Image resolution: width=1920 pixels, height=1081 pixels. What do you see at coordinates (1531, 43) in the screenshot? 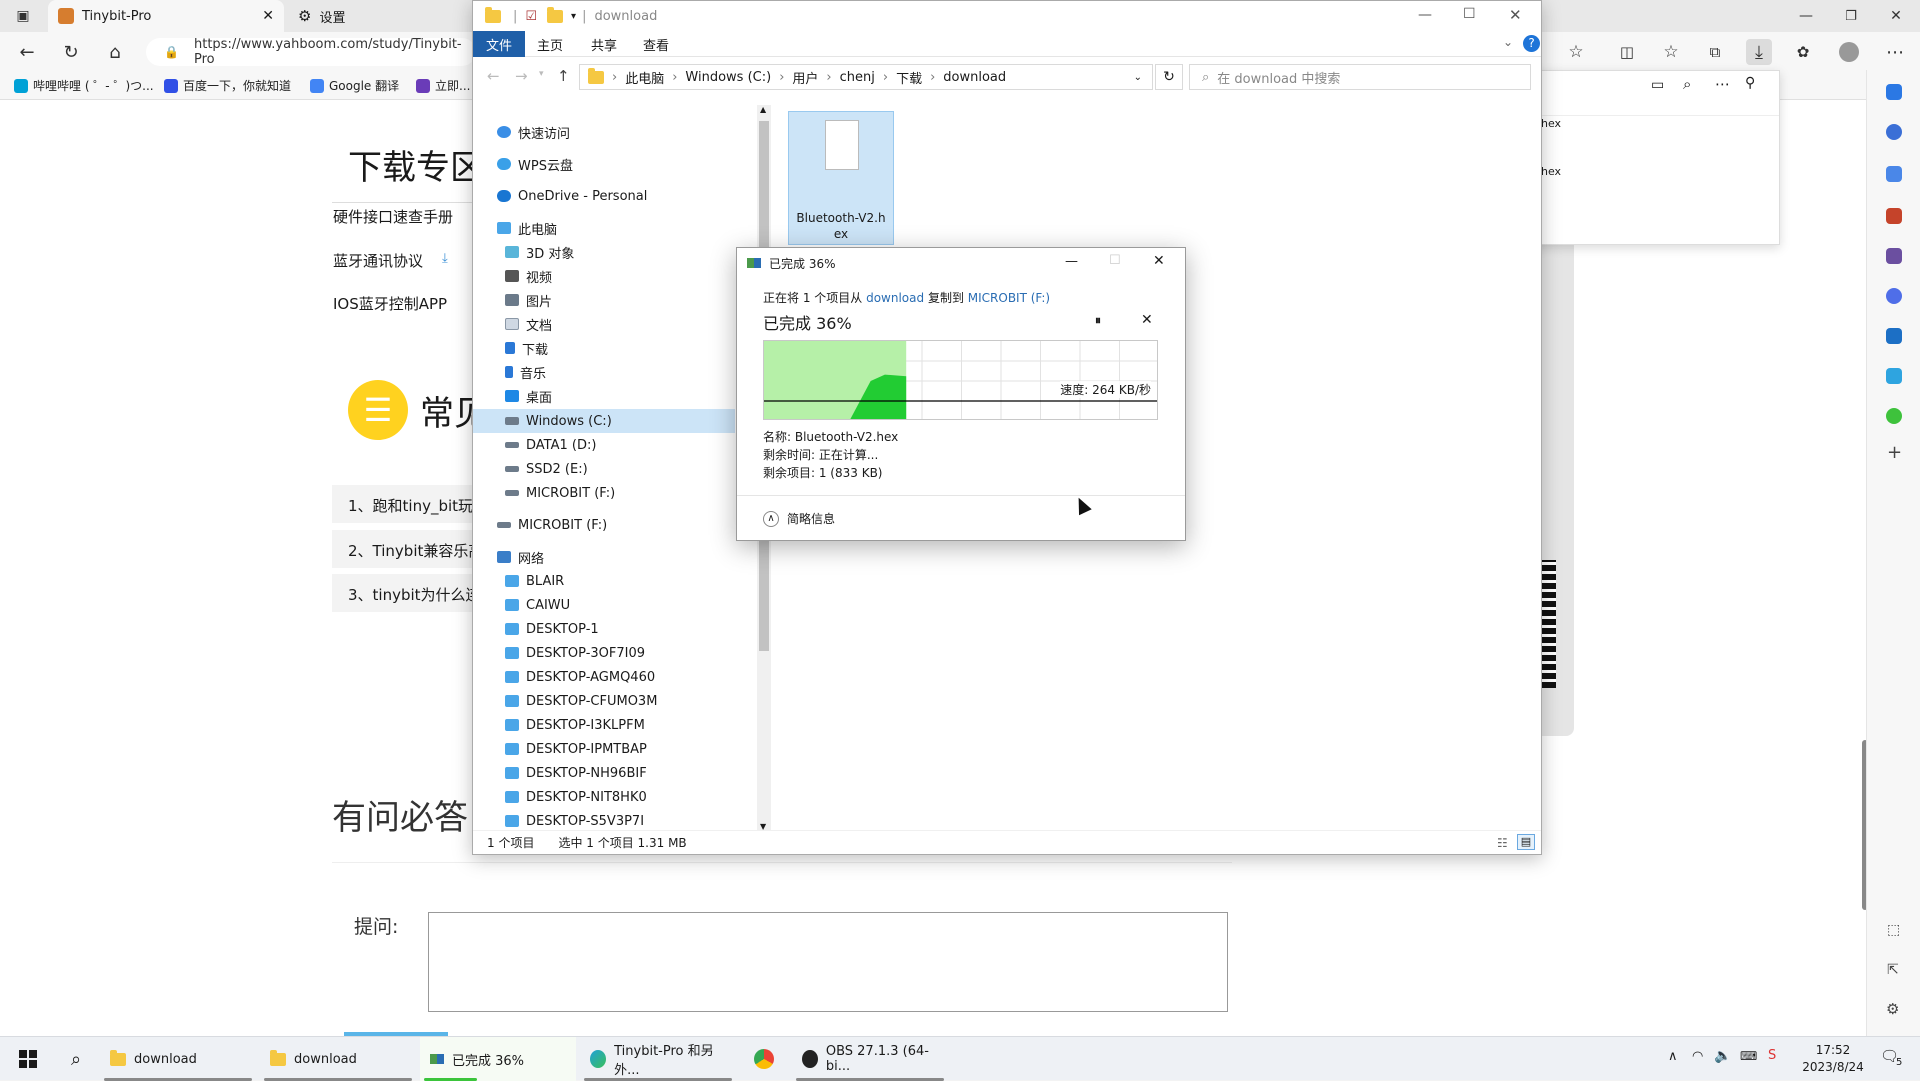
I see `help-icon: ?` at bounding box center [1531, 43].